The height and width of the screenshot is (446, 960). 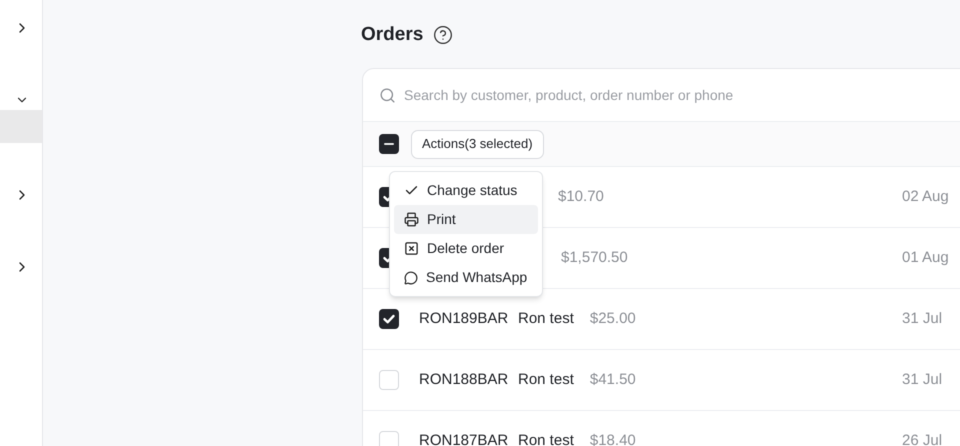 I want to click on order-amount: $18.40, so click(x=613, y=438).